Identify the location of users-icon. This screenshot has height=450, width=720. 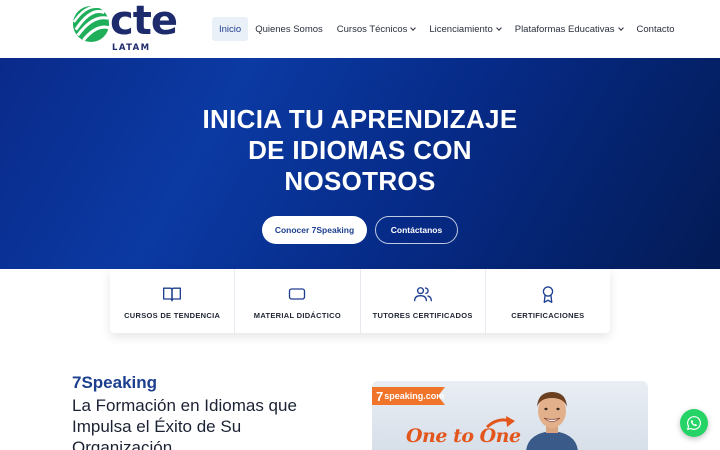
(422, 294).